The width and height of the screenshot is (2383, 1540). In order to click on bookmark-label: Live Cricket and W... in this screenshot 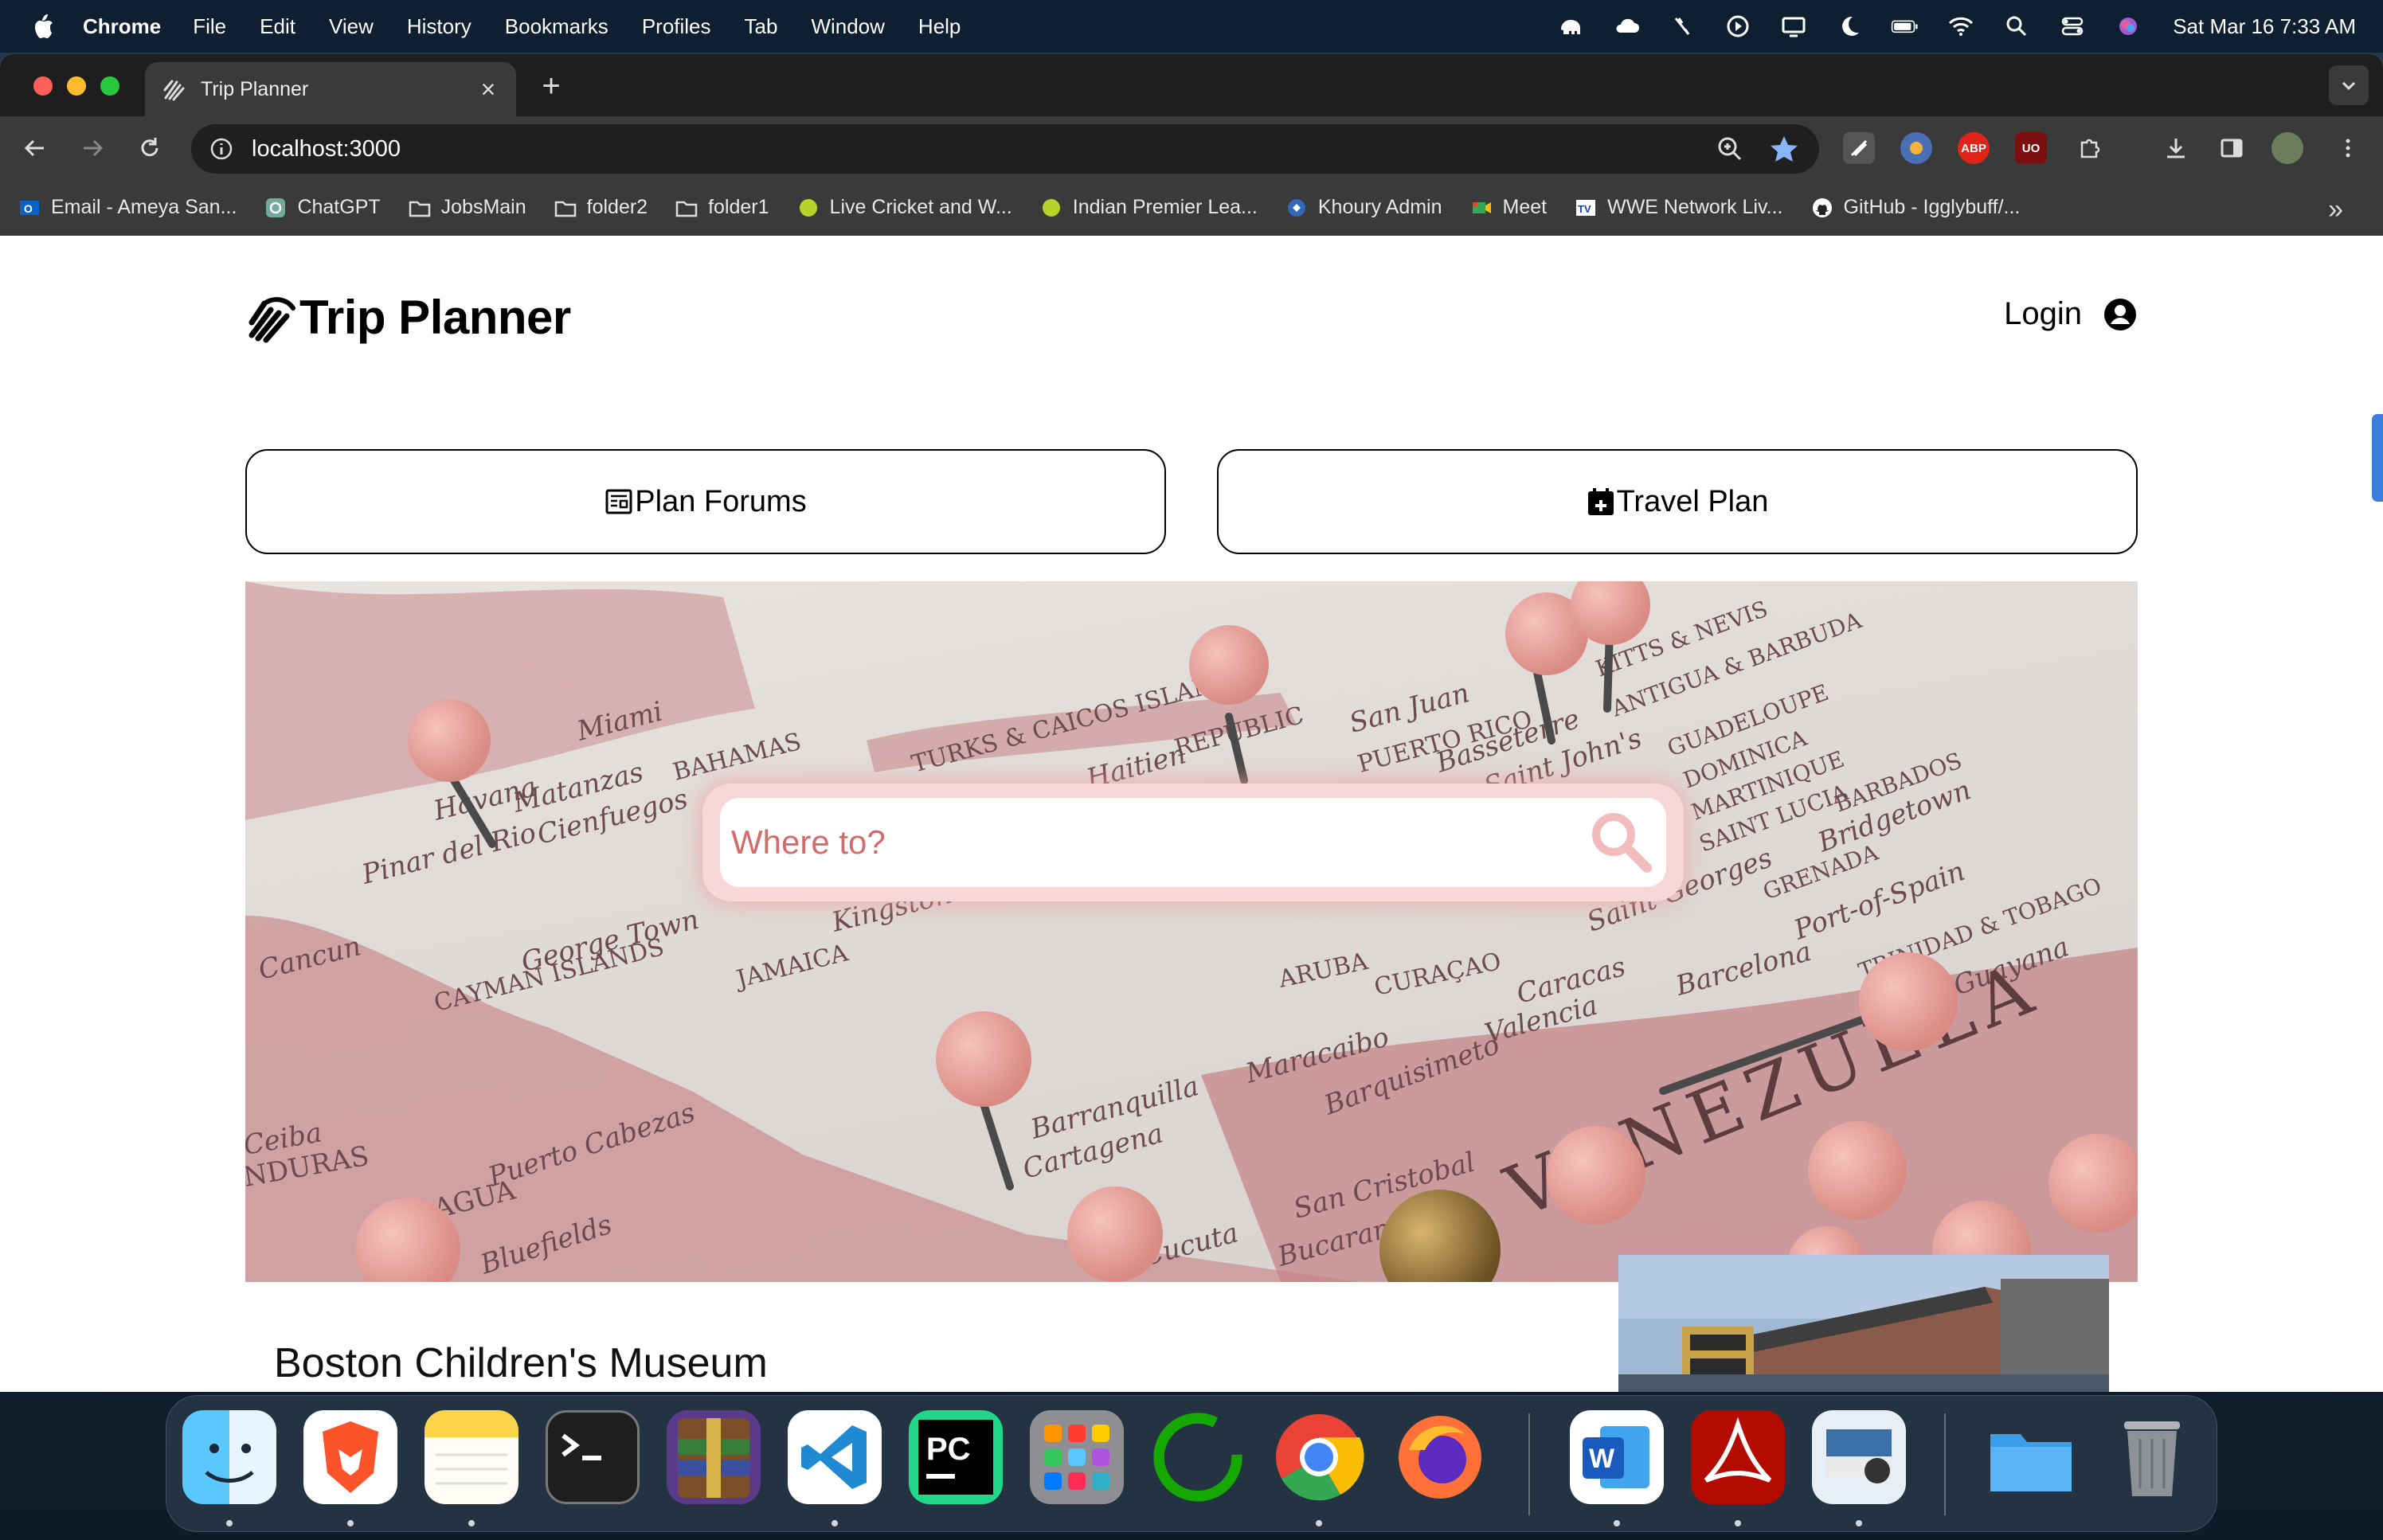, I will do `click(920, 207)`.